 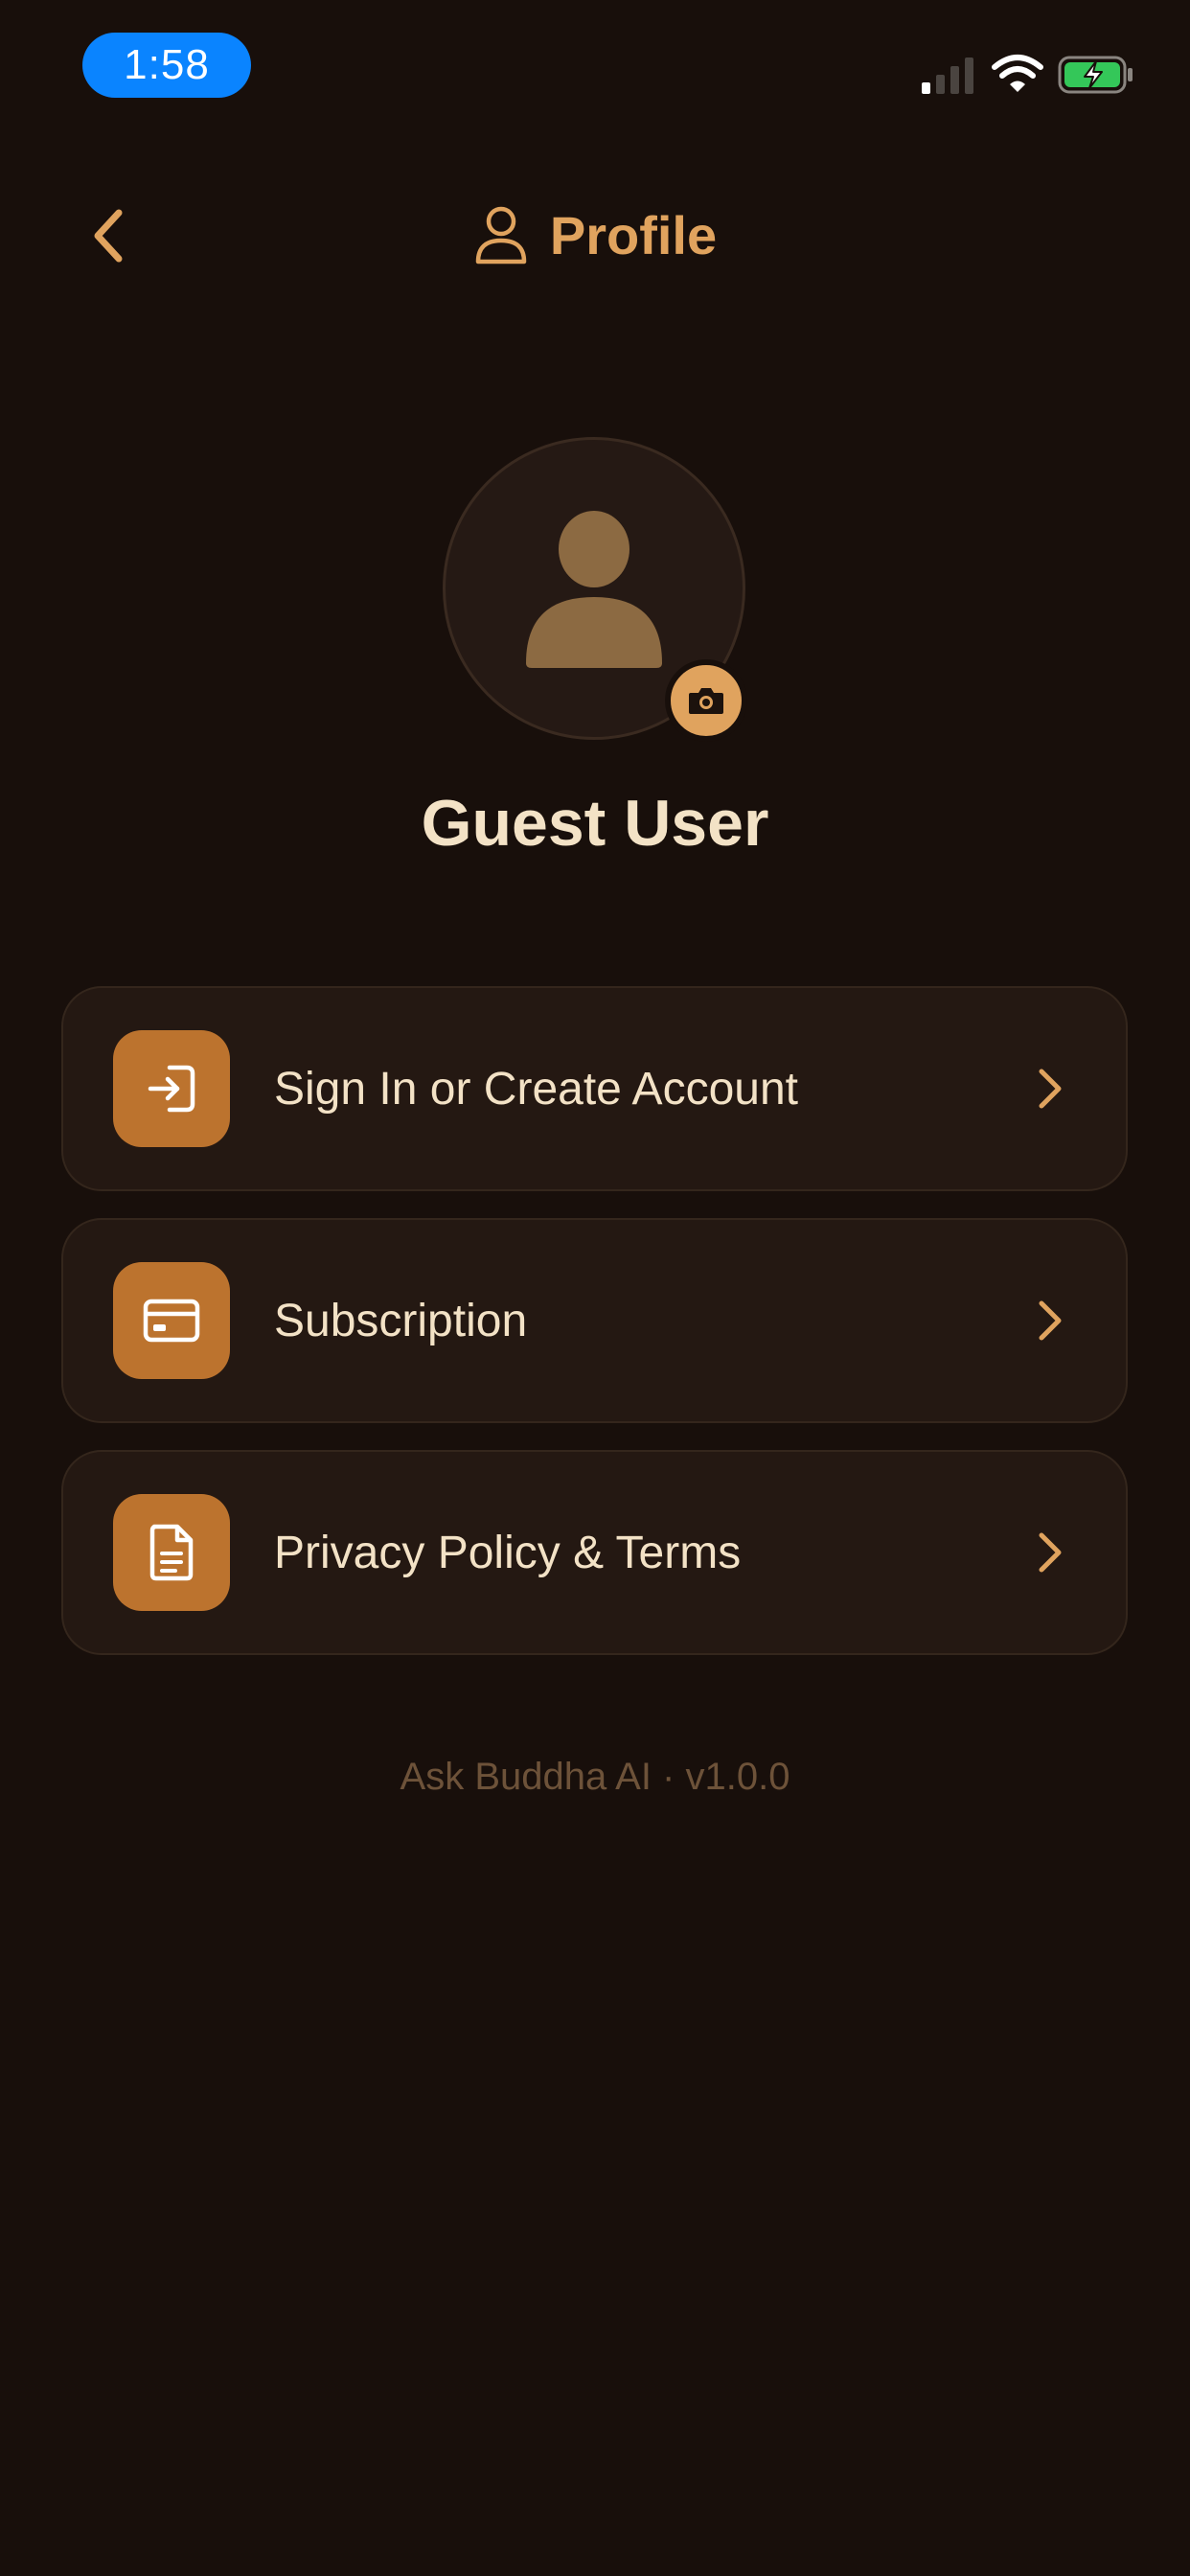 I want to click on document-icon, so click(x=171, y=1552).